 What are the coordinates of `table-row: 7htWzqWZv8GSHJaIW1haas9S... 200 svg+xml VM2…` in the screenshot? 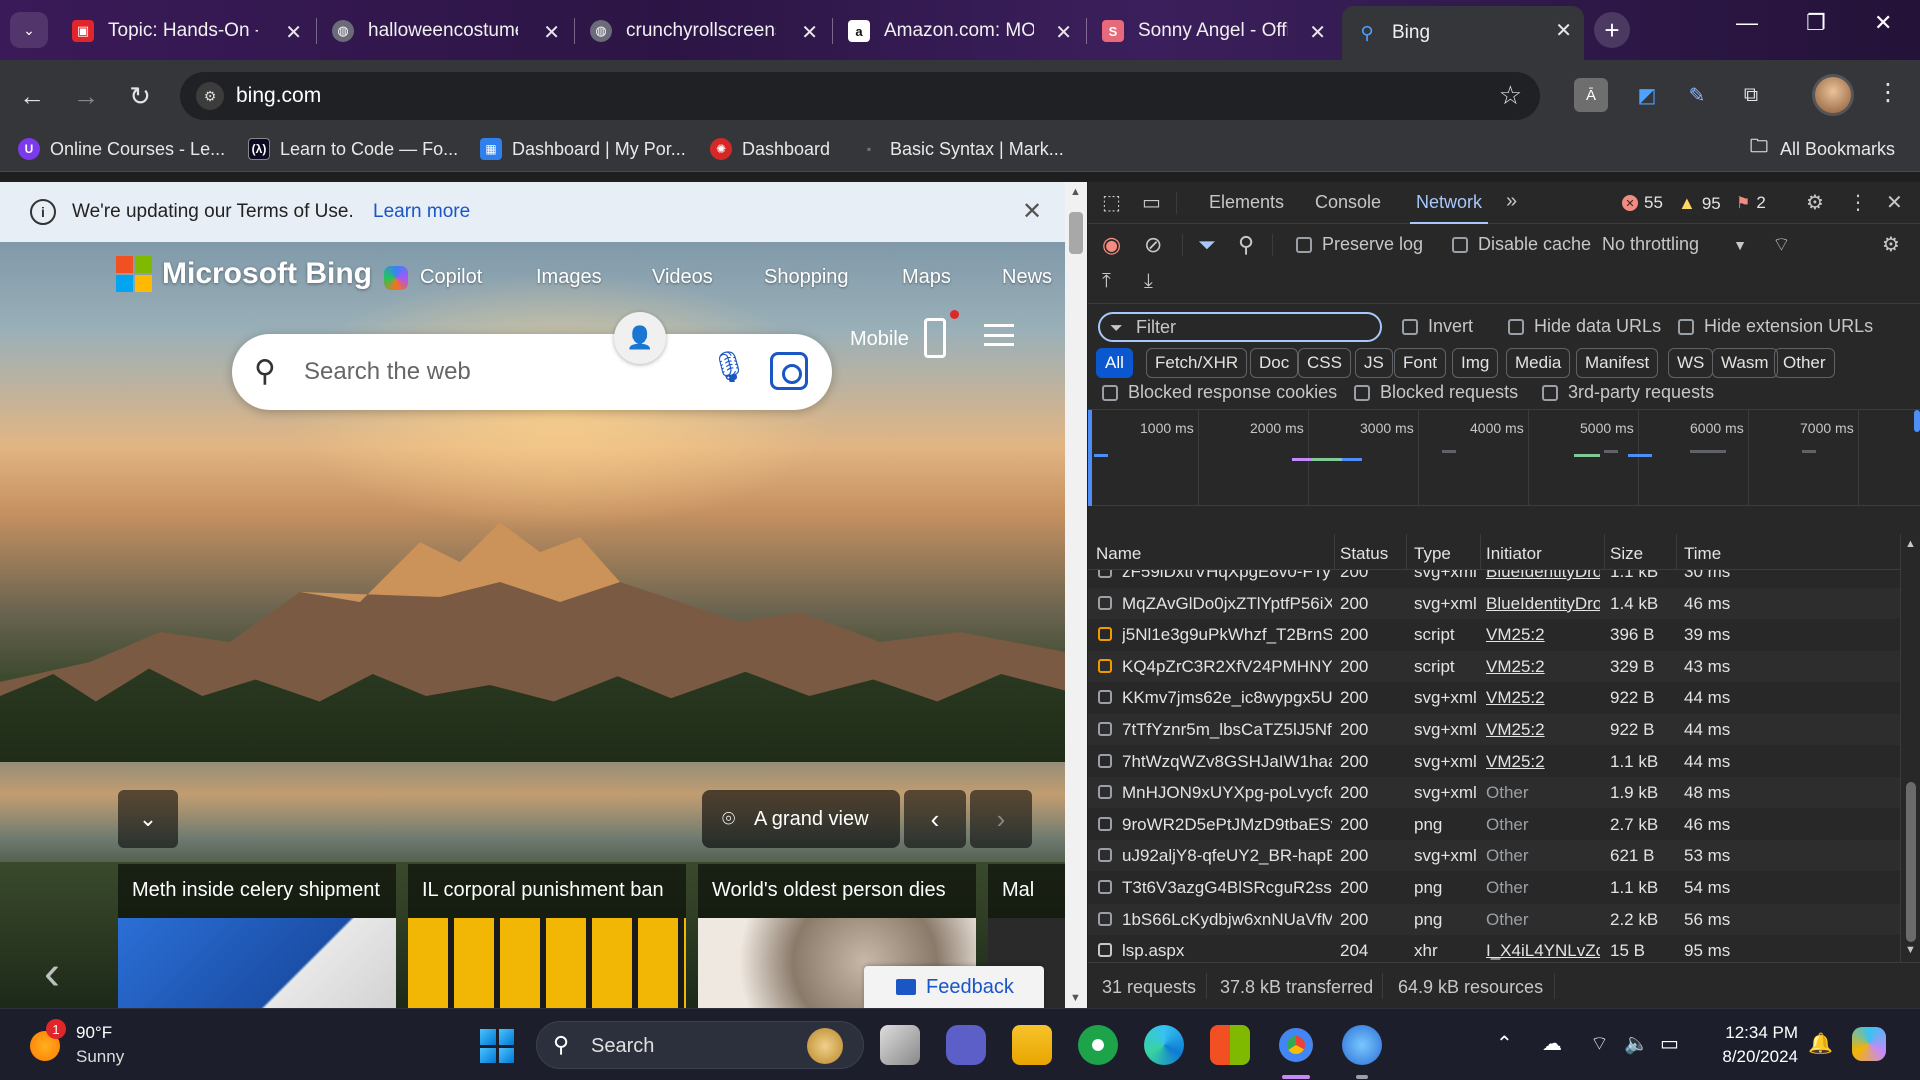 It's located at (1494, 761).